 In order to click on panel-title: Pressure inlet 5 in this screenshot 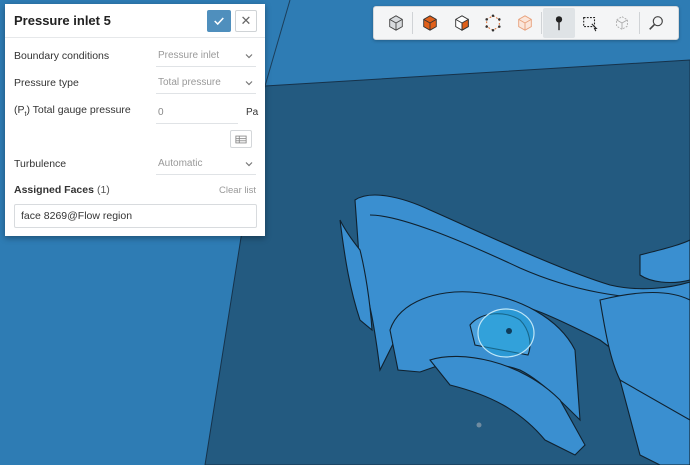, I will do `click(62, 20)`.